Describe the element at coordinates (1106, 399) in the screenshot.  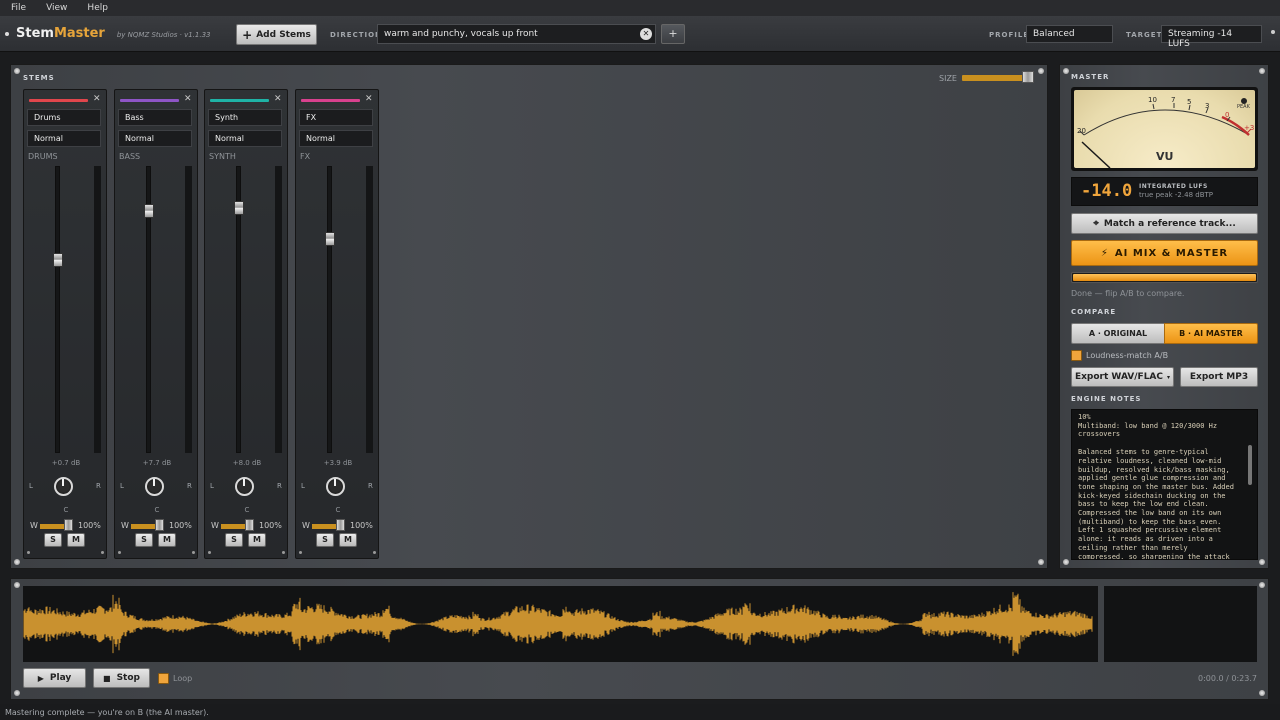
I see `engine-notes-title: ENGINE NOTES` at that location.